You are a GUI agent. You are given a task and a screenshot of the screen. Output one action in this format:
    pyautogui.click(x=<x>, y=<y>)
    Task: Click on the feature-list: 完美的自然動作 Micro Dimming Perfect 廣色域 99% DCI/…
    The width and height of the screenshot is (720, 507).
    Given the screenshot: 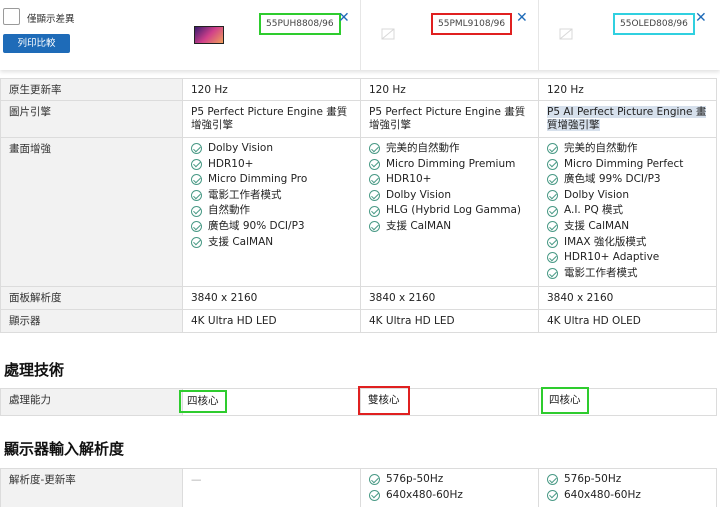 What is the action you would take?
    pyautogui.click(x=627, y=209)
    